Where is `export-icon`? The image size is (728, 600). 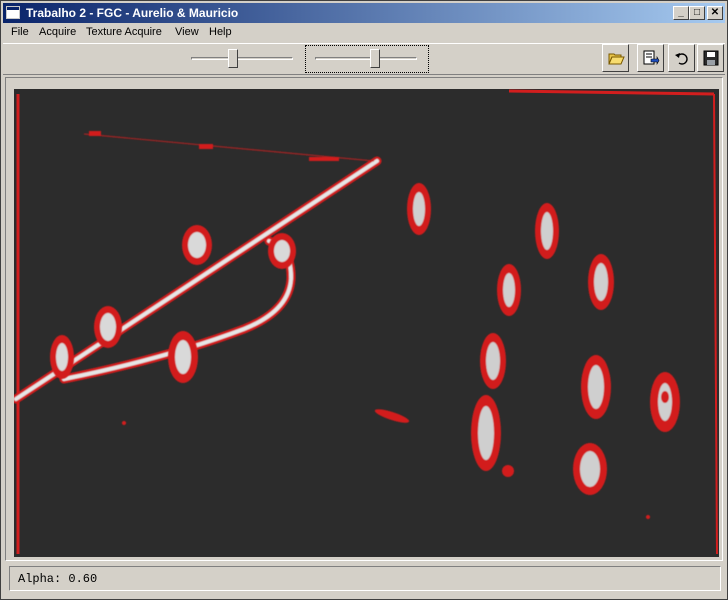 export-icon is located at coordinates (651, 58).